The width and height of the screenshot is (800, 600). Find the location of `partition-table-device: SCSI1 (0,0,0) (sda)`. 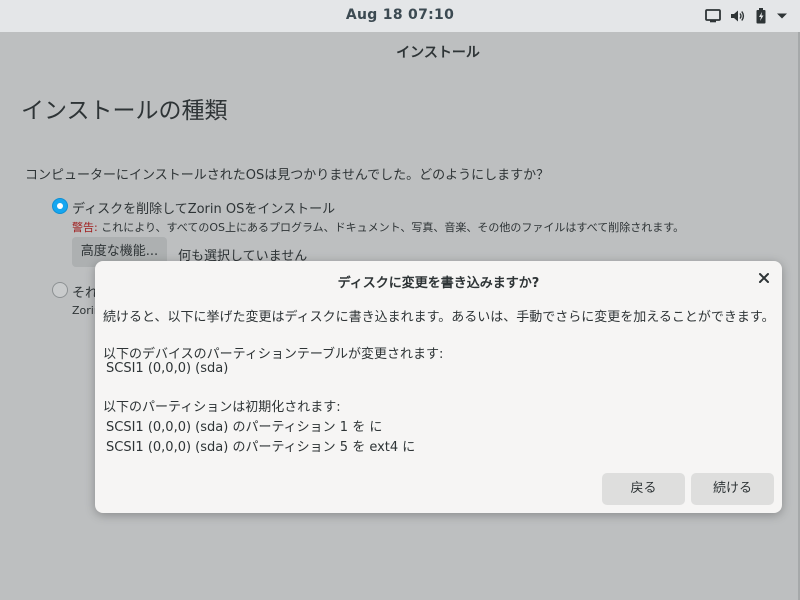

partition-table-device: SCSI1 (0,0,0) (sda) is located at coordinates (167, 368).